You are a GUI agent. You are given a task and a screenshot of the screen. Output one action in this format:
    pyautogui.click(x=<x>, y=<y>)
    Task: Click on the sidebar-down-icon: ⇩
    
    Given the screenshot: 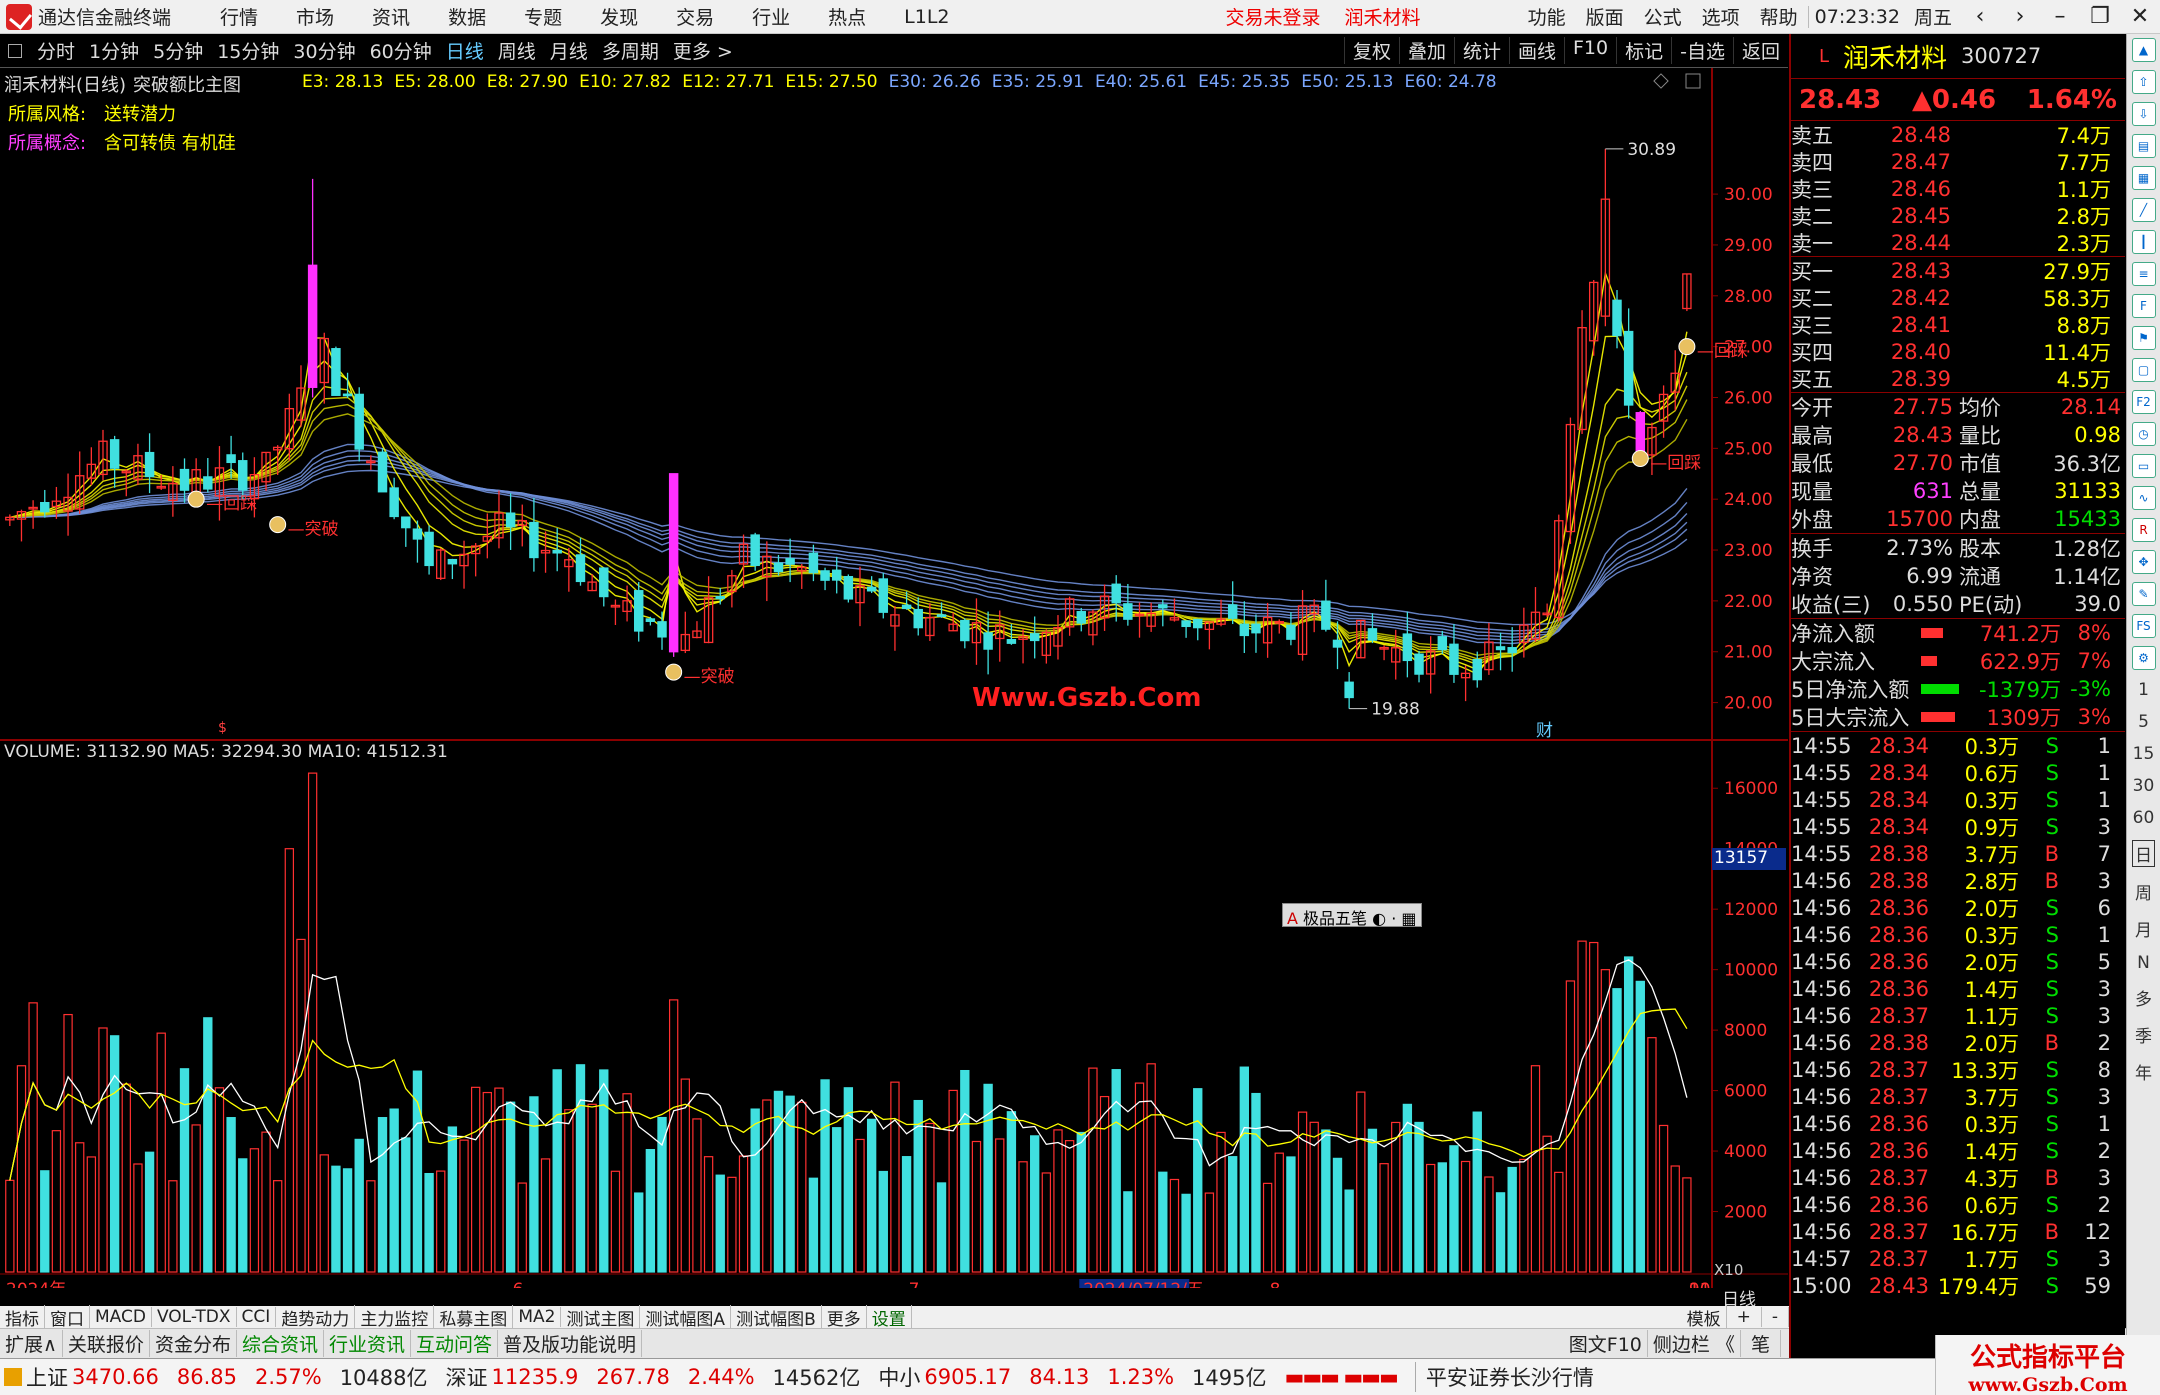 What is the action you would take?
    pyautogui.click(x=2143, y=114)
    